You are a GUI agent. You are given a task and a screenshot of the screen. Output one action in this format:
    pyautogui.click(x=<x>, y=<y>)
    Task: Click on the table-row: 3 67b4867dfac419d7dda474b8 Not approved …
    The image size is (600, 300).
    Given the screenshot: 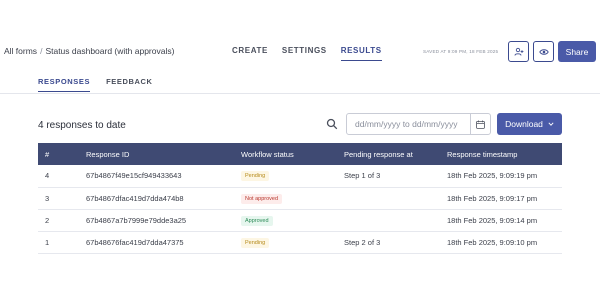 What is the action you would take?
    pyautogui.click(x=300, y=198)
    